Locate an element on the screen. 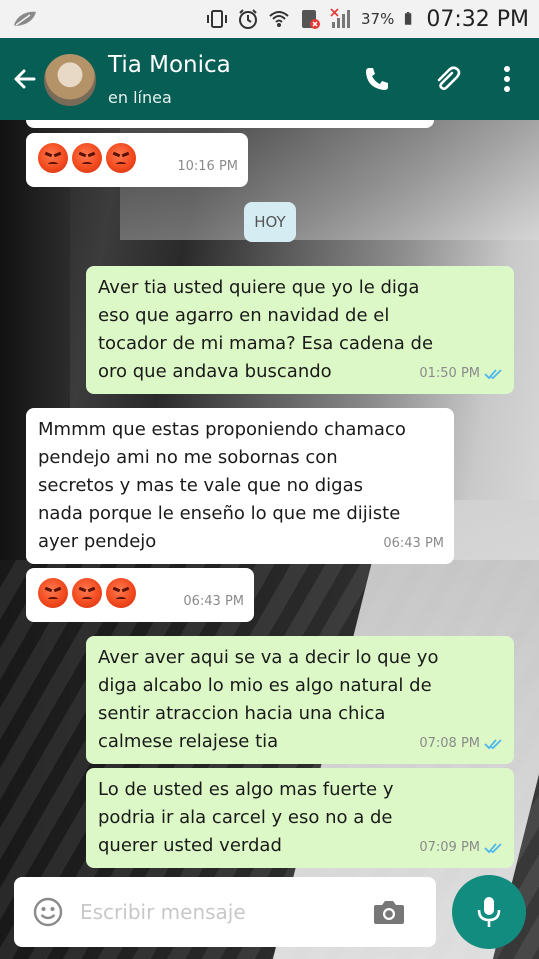  chat-header: Tia Monica en línea is located at coordinates (269, 79).